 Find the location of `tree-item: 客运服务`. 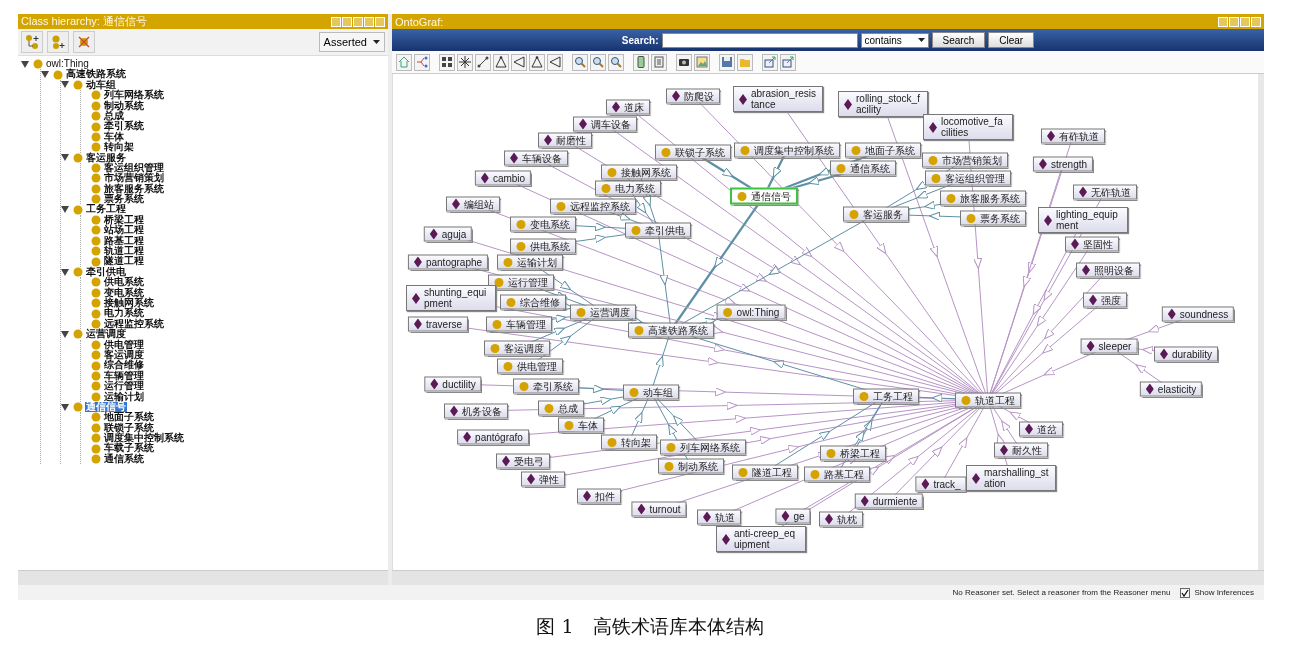

tree-item: 客运服务 is located at coordinates (106, 157).